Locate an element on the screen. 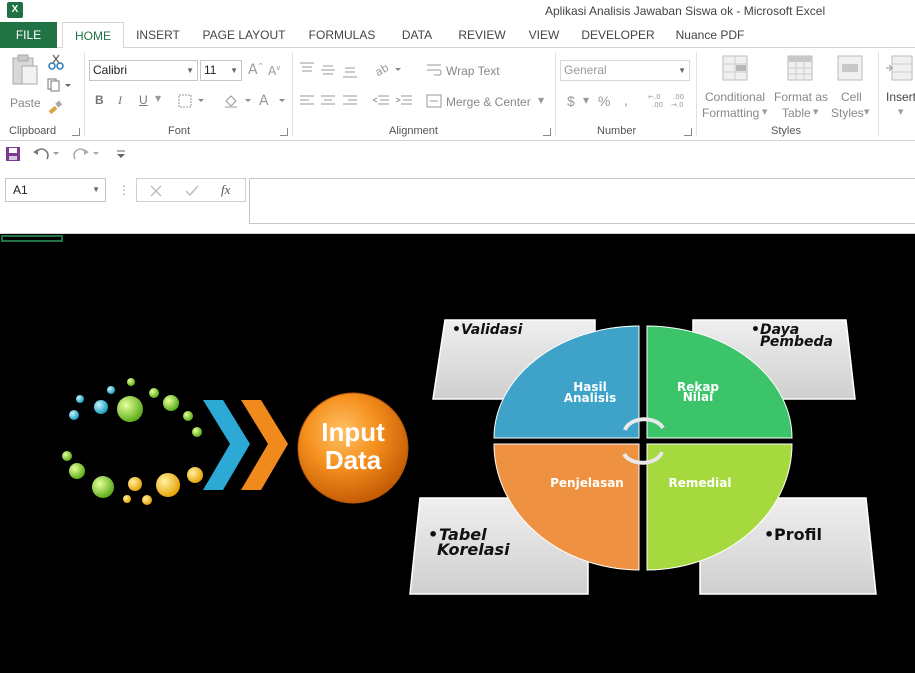 The image size is (915, 673). insert-cells-button: Insert ▼ is located at coordinates (898, 88).